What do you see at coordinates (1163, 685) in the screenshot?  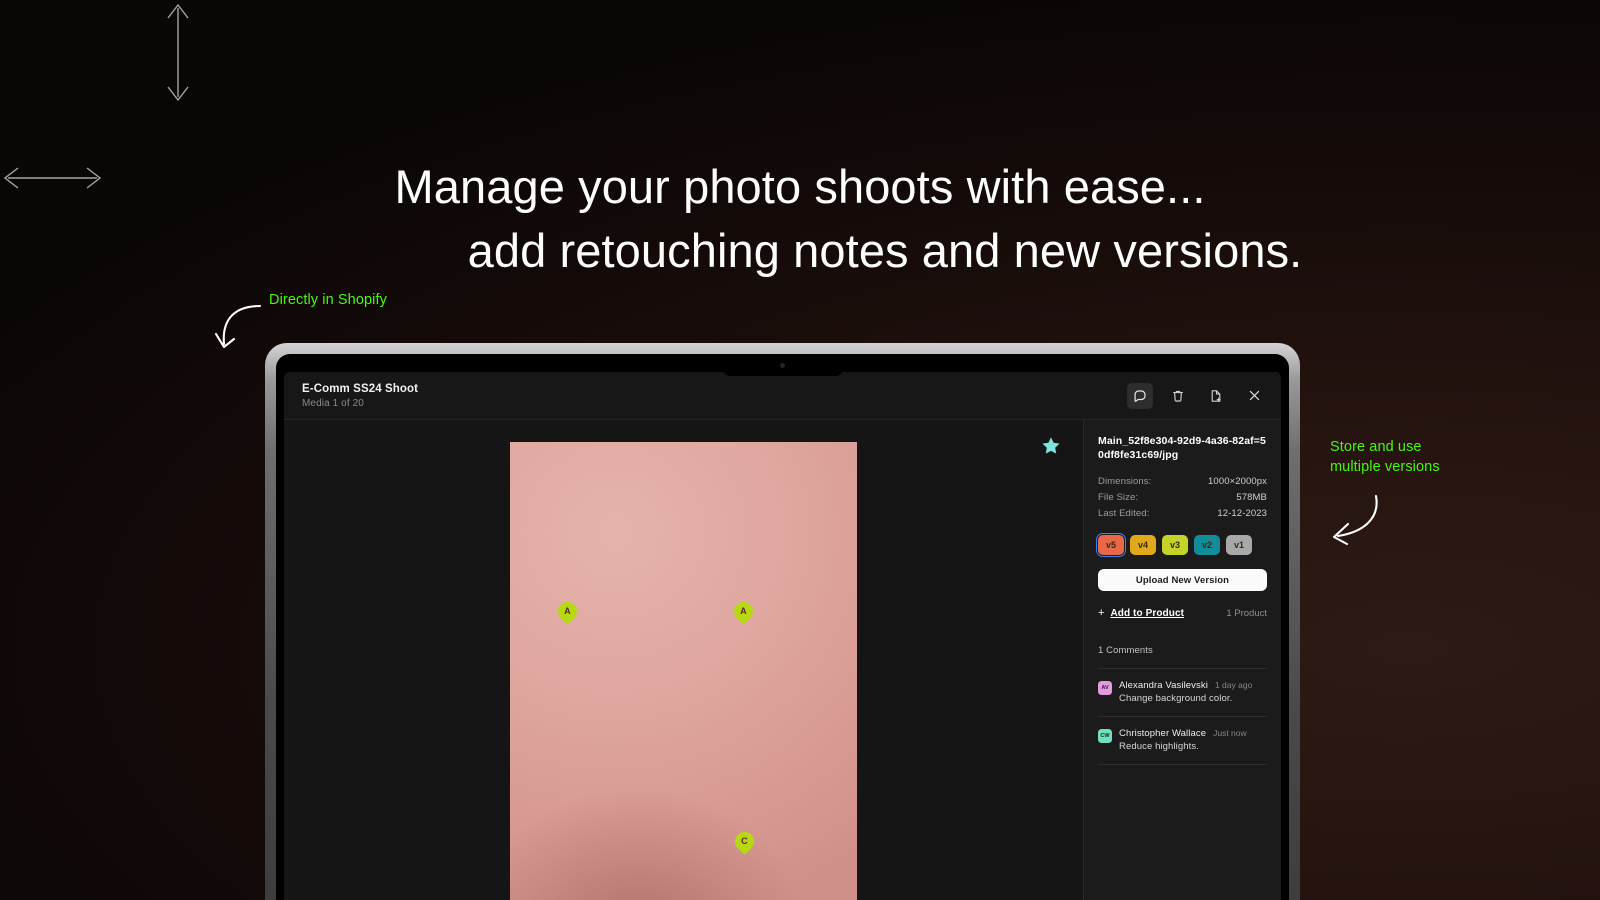 I see `comment-author: Alexandra Vasilevski` at bounding box center [1163, 685].